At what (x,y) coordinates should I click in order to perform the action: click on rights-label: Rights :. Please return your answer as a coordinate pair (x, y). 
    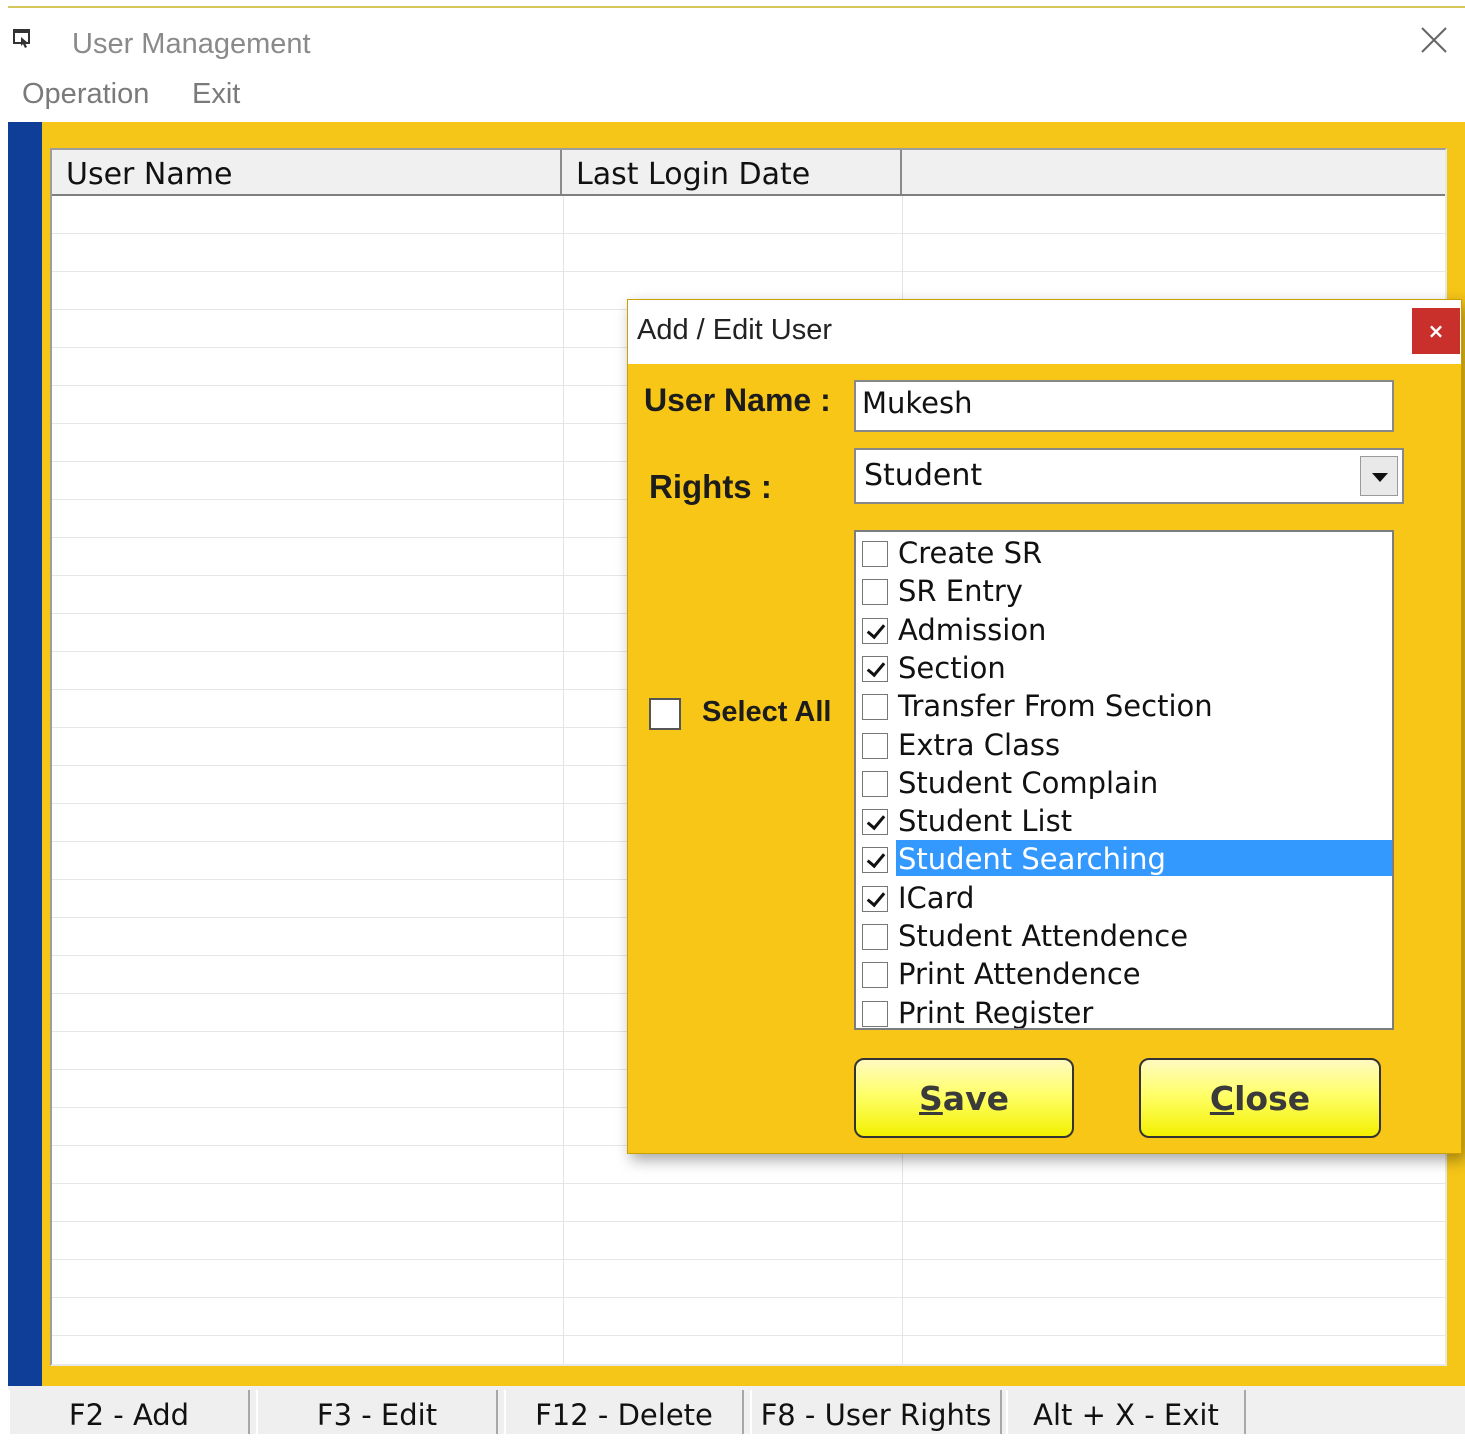
    Looking at the image, I should click on (710, 486).